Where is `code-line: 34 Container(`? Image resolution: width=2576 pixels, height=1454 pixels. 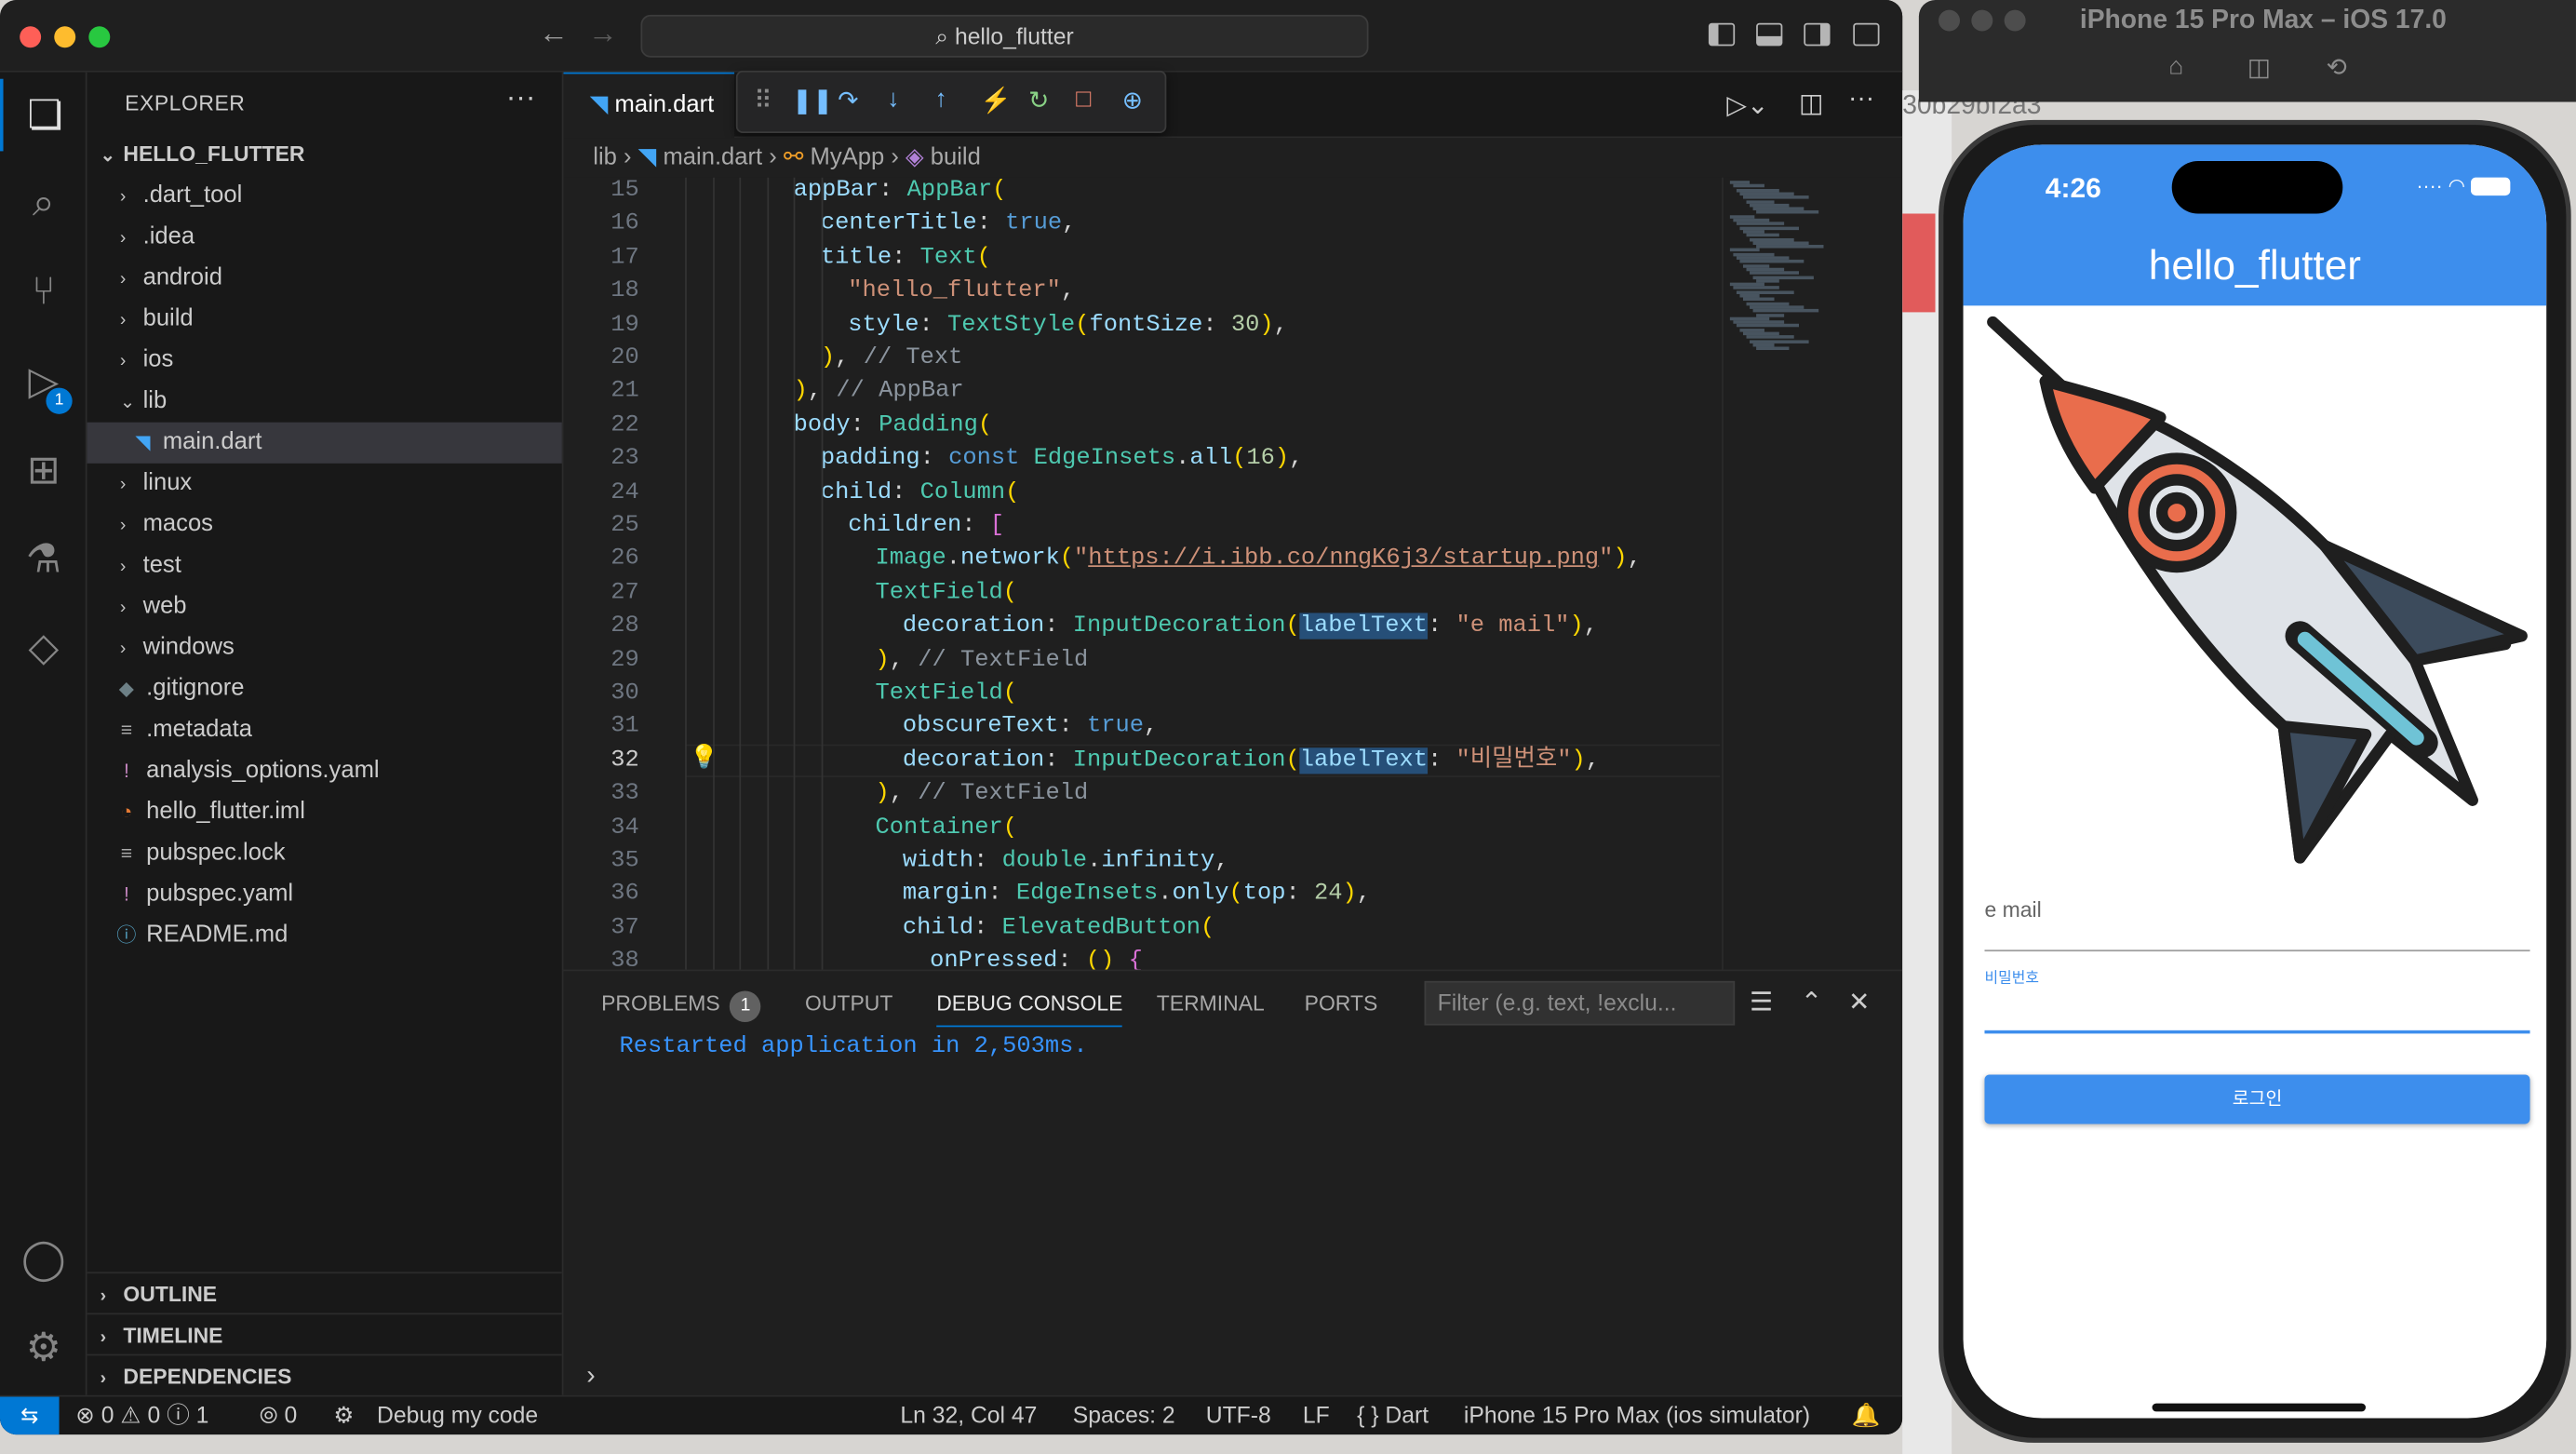
code-line: 34 Container( is located at coordinates (1138, 827).